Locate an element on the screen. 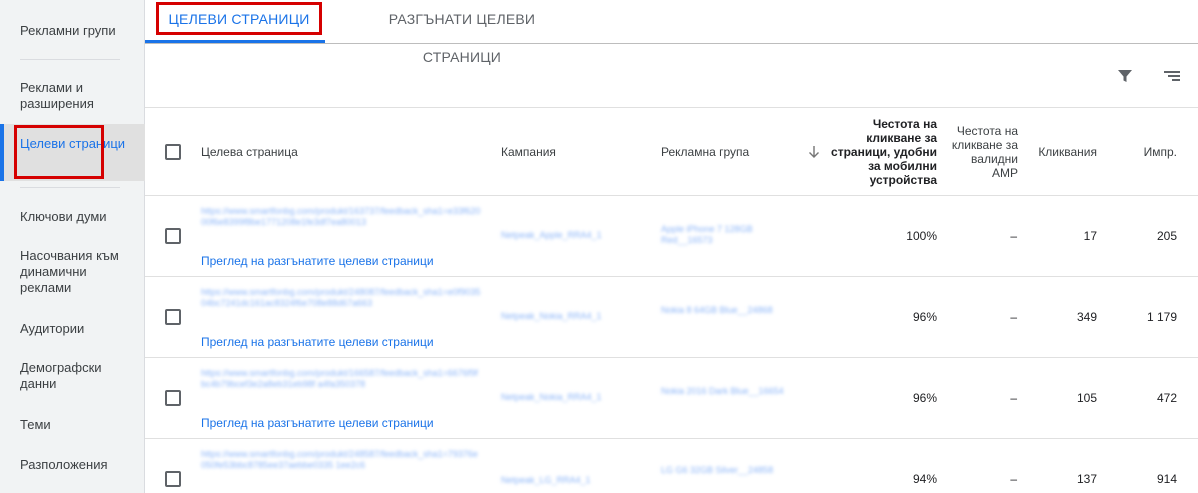 This screenshot has width=1198, height=493. sidebar-item-keywords: Ключови думи is located at coordinates (72, 217).